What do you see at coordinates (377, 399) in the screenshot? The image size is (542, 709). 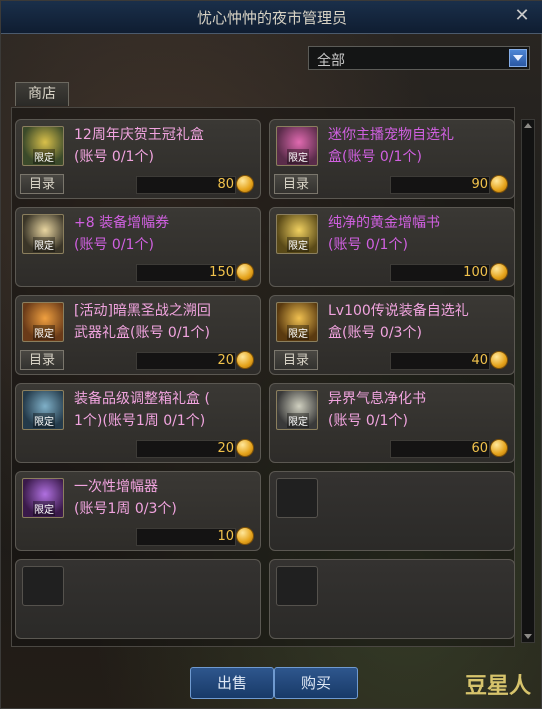 I see `item-name: 异界气息净化书` at bounding box center [377, 399].